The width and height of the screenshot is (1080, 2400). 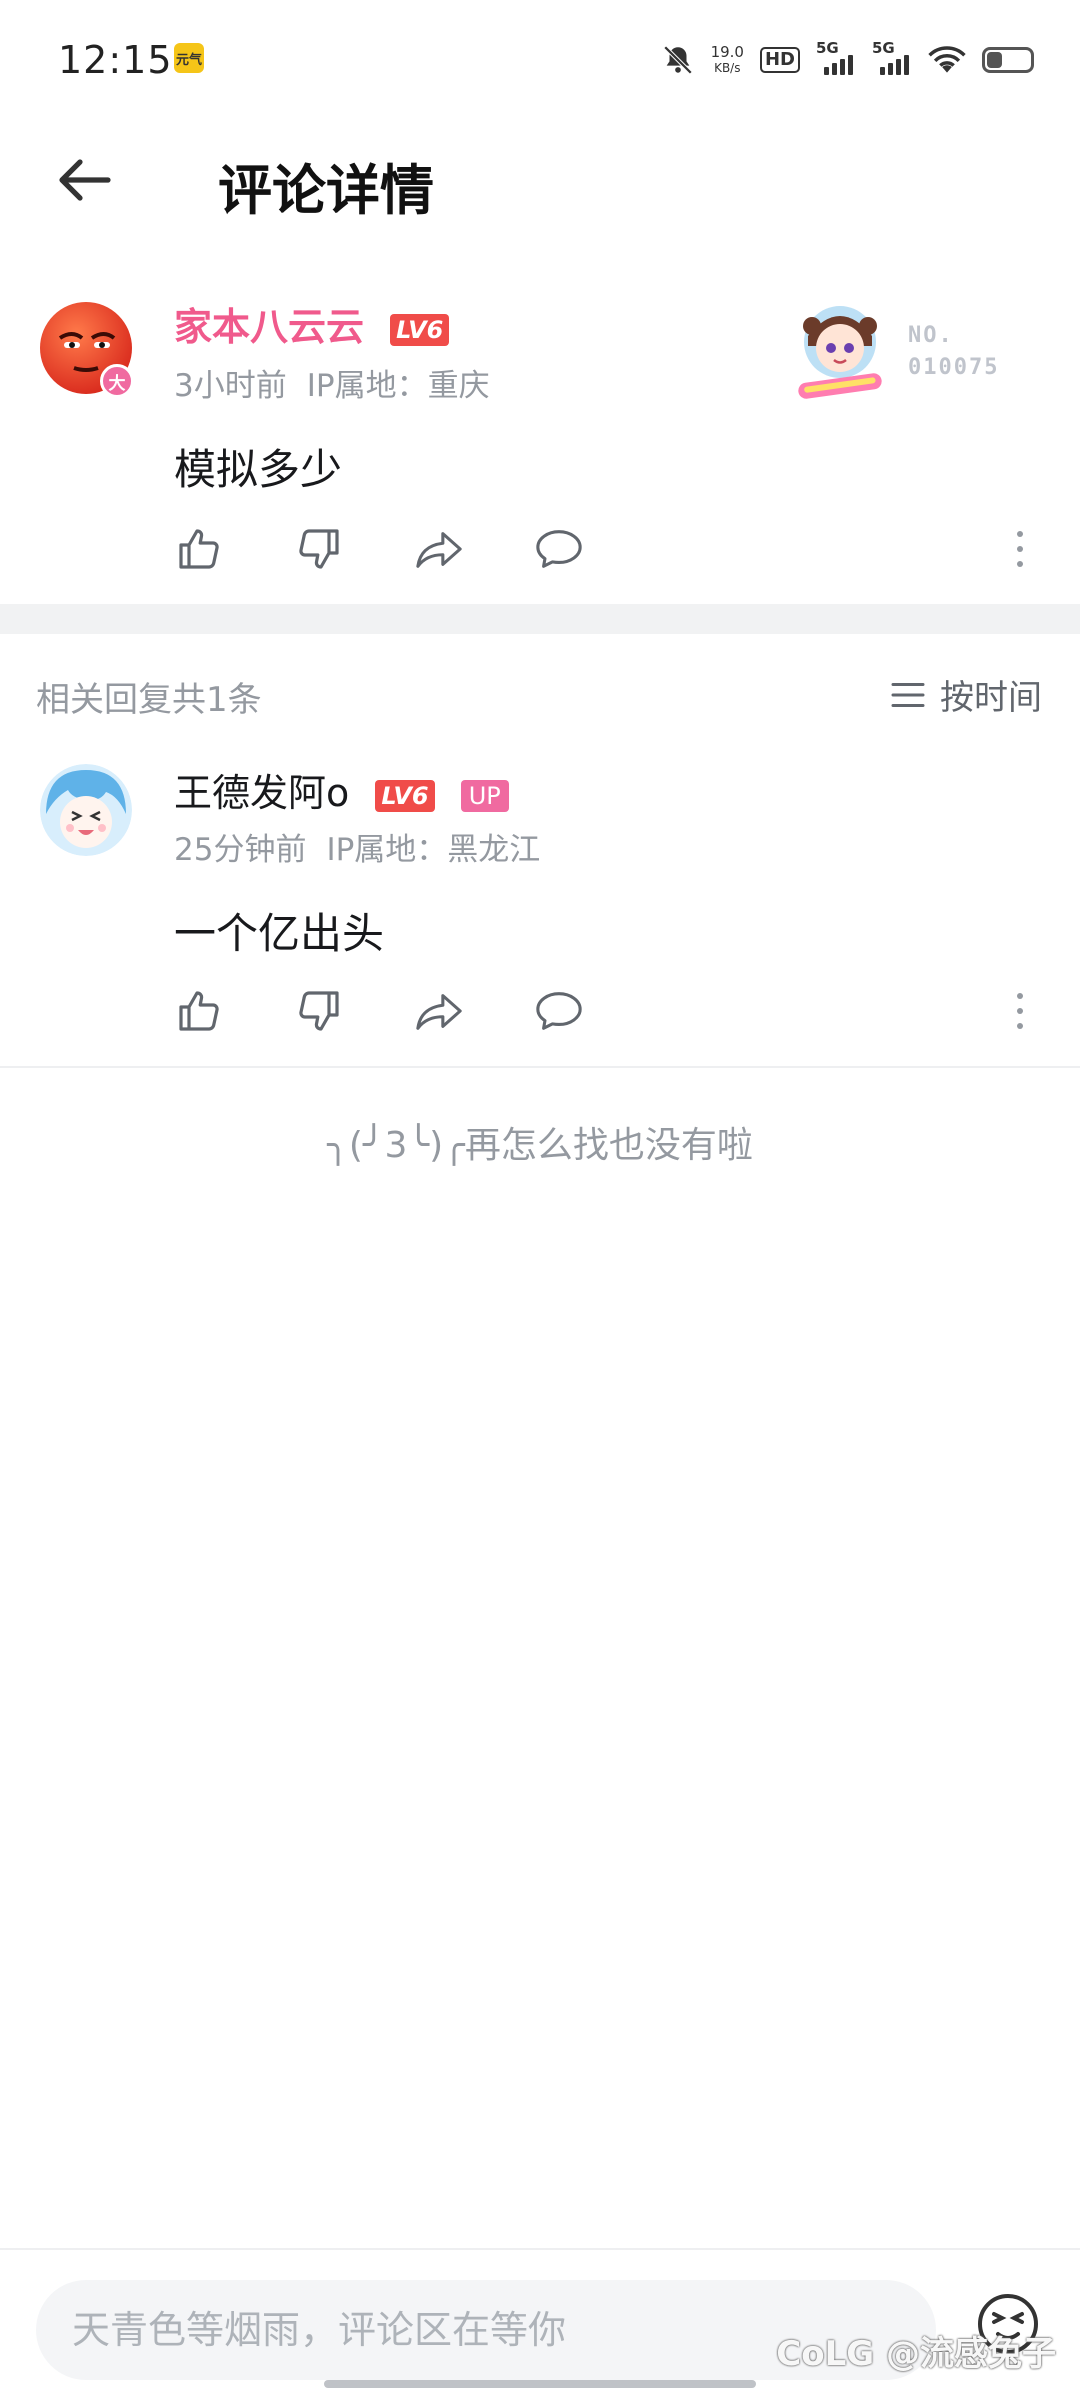 What do you see at coordinates (883, 48) in the screenshot?
I see `sim2-label: 5G` at bounding box center [883, 48].